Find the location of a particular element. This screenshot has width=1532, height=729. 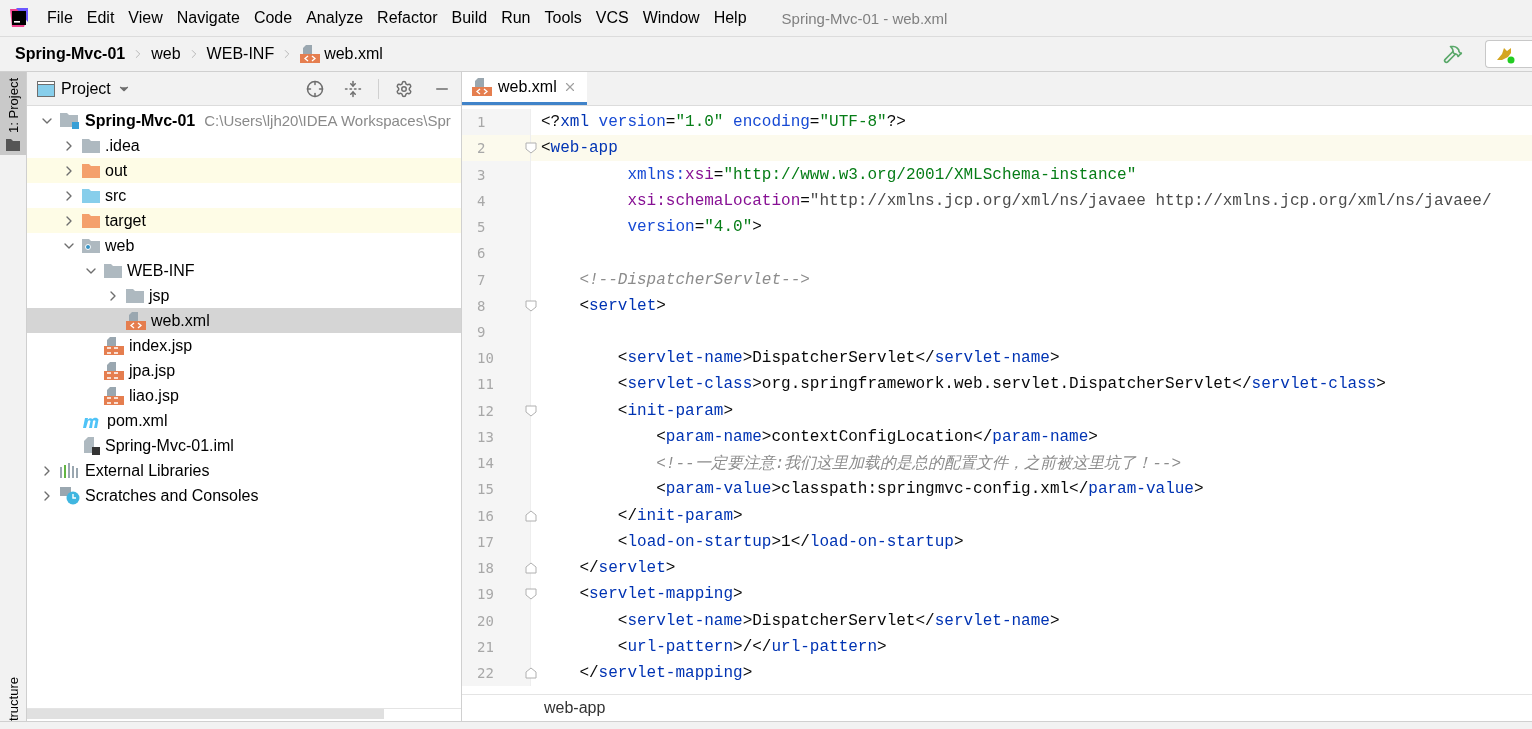

menu-item: Refactor is located at coordinates (407, 18).